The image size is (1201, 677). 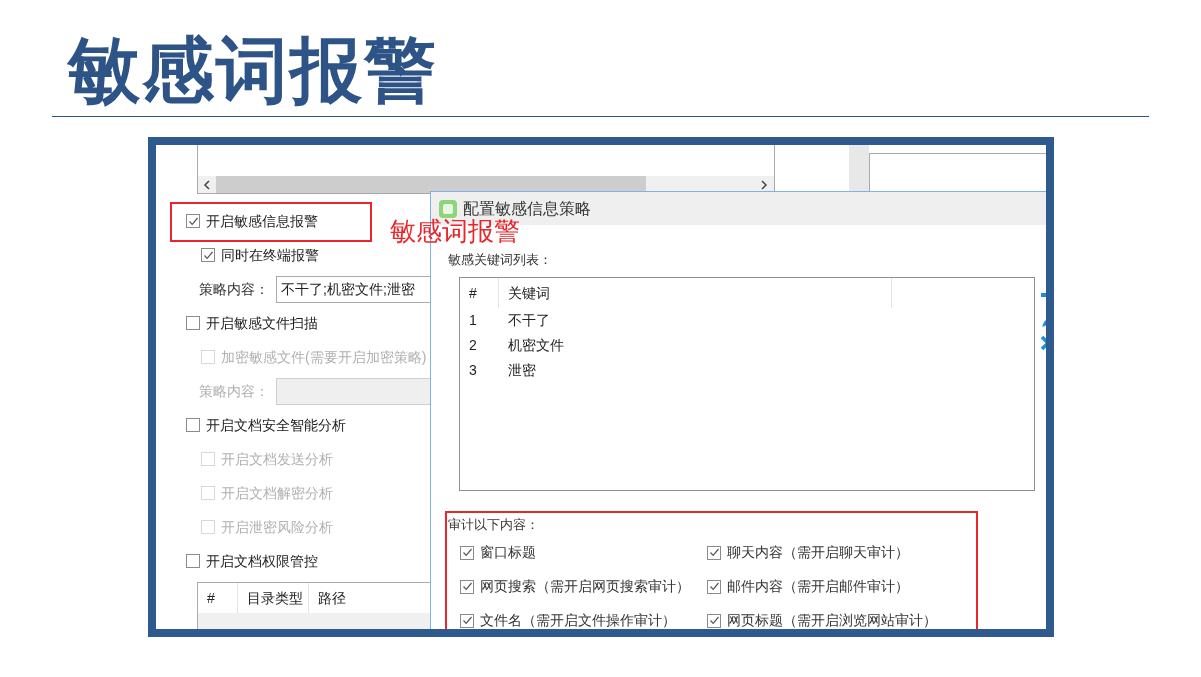 What do you see at coordinates (521, 370) in the screenshot?
I see `table-cell-text: 泄密` at bounding box center [521, 370].